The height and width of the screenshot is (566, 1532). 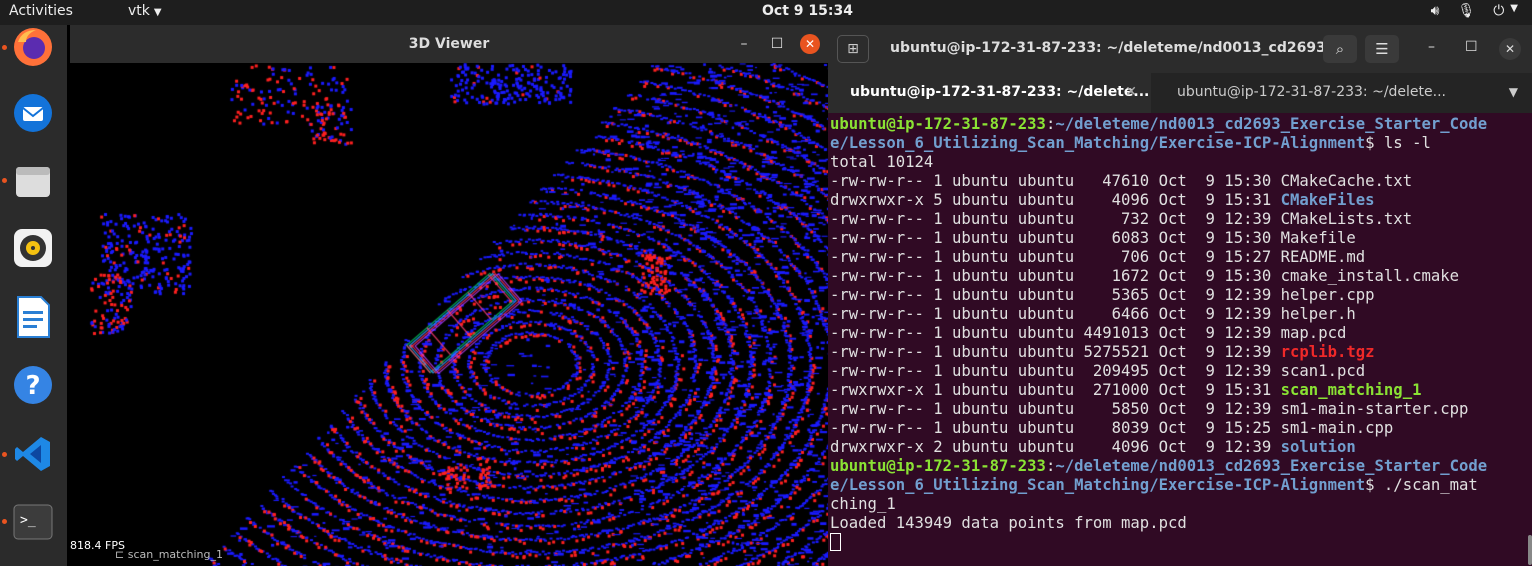 I want to click on taskbar-item: ⊏ scan_matching_1, so click(x=195, y=557).